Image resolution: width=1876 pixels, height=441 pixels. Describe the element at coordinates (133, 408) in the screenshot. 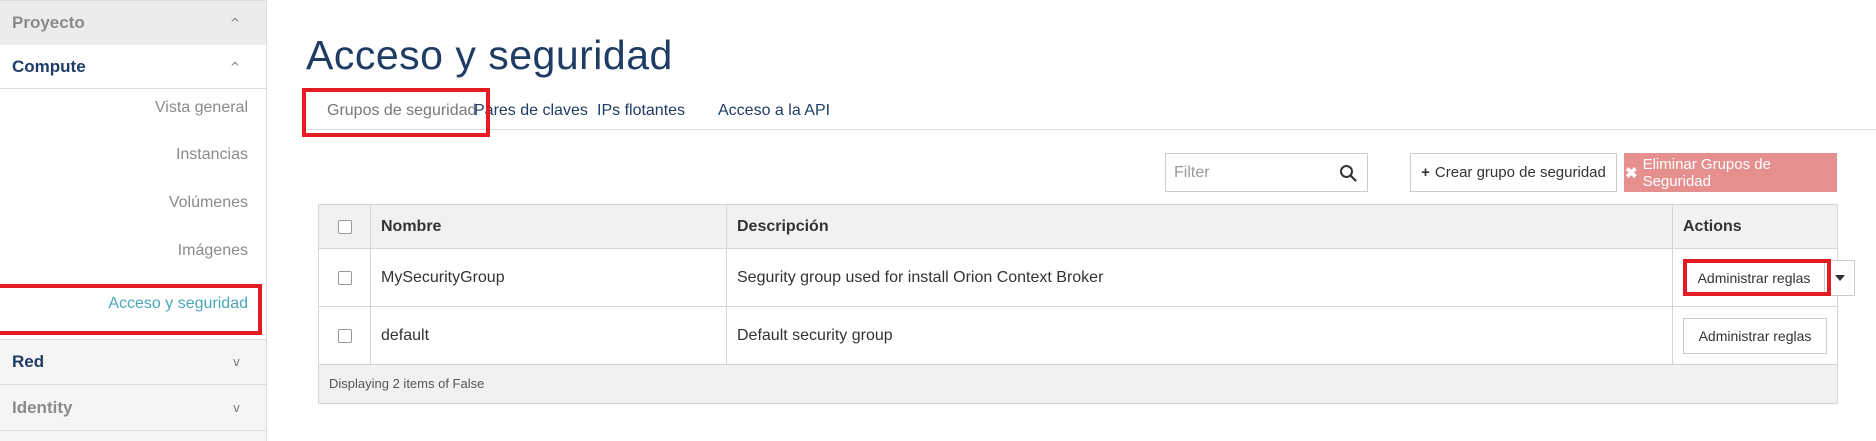

I see `sidebar-section-identity: Identity v` at that location.